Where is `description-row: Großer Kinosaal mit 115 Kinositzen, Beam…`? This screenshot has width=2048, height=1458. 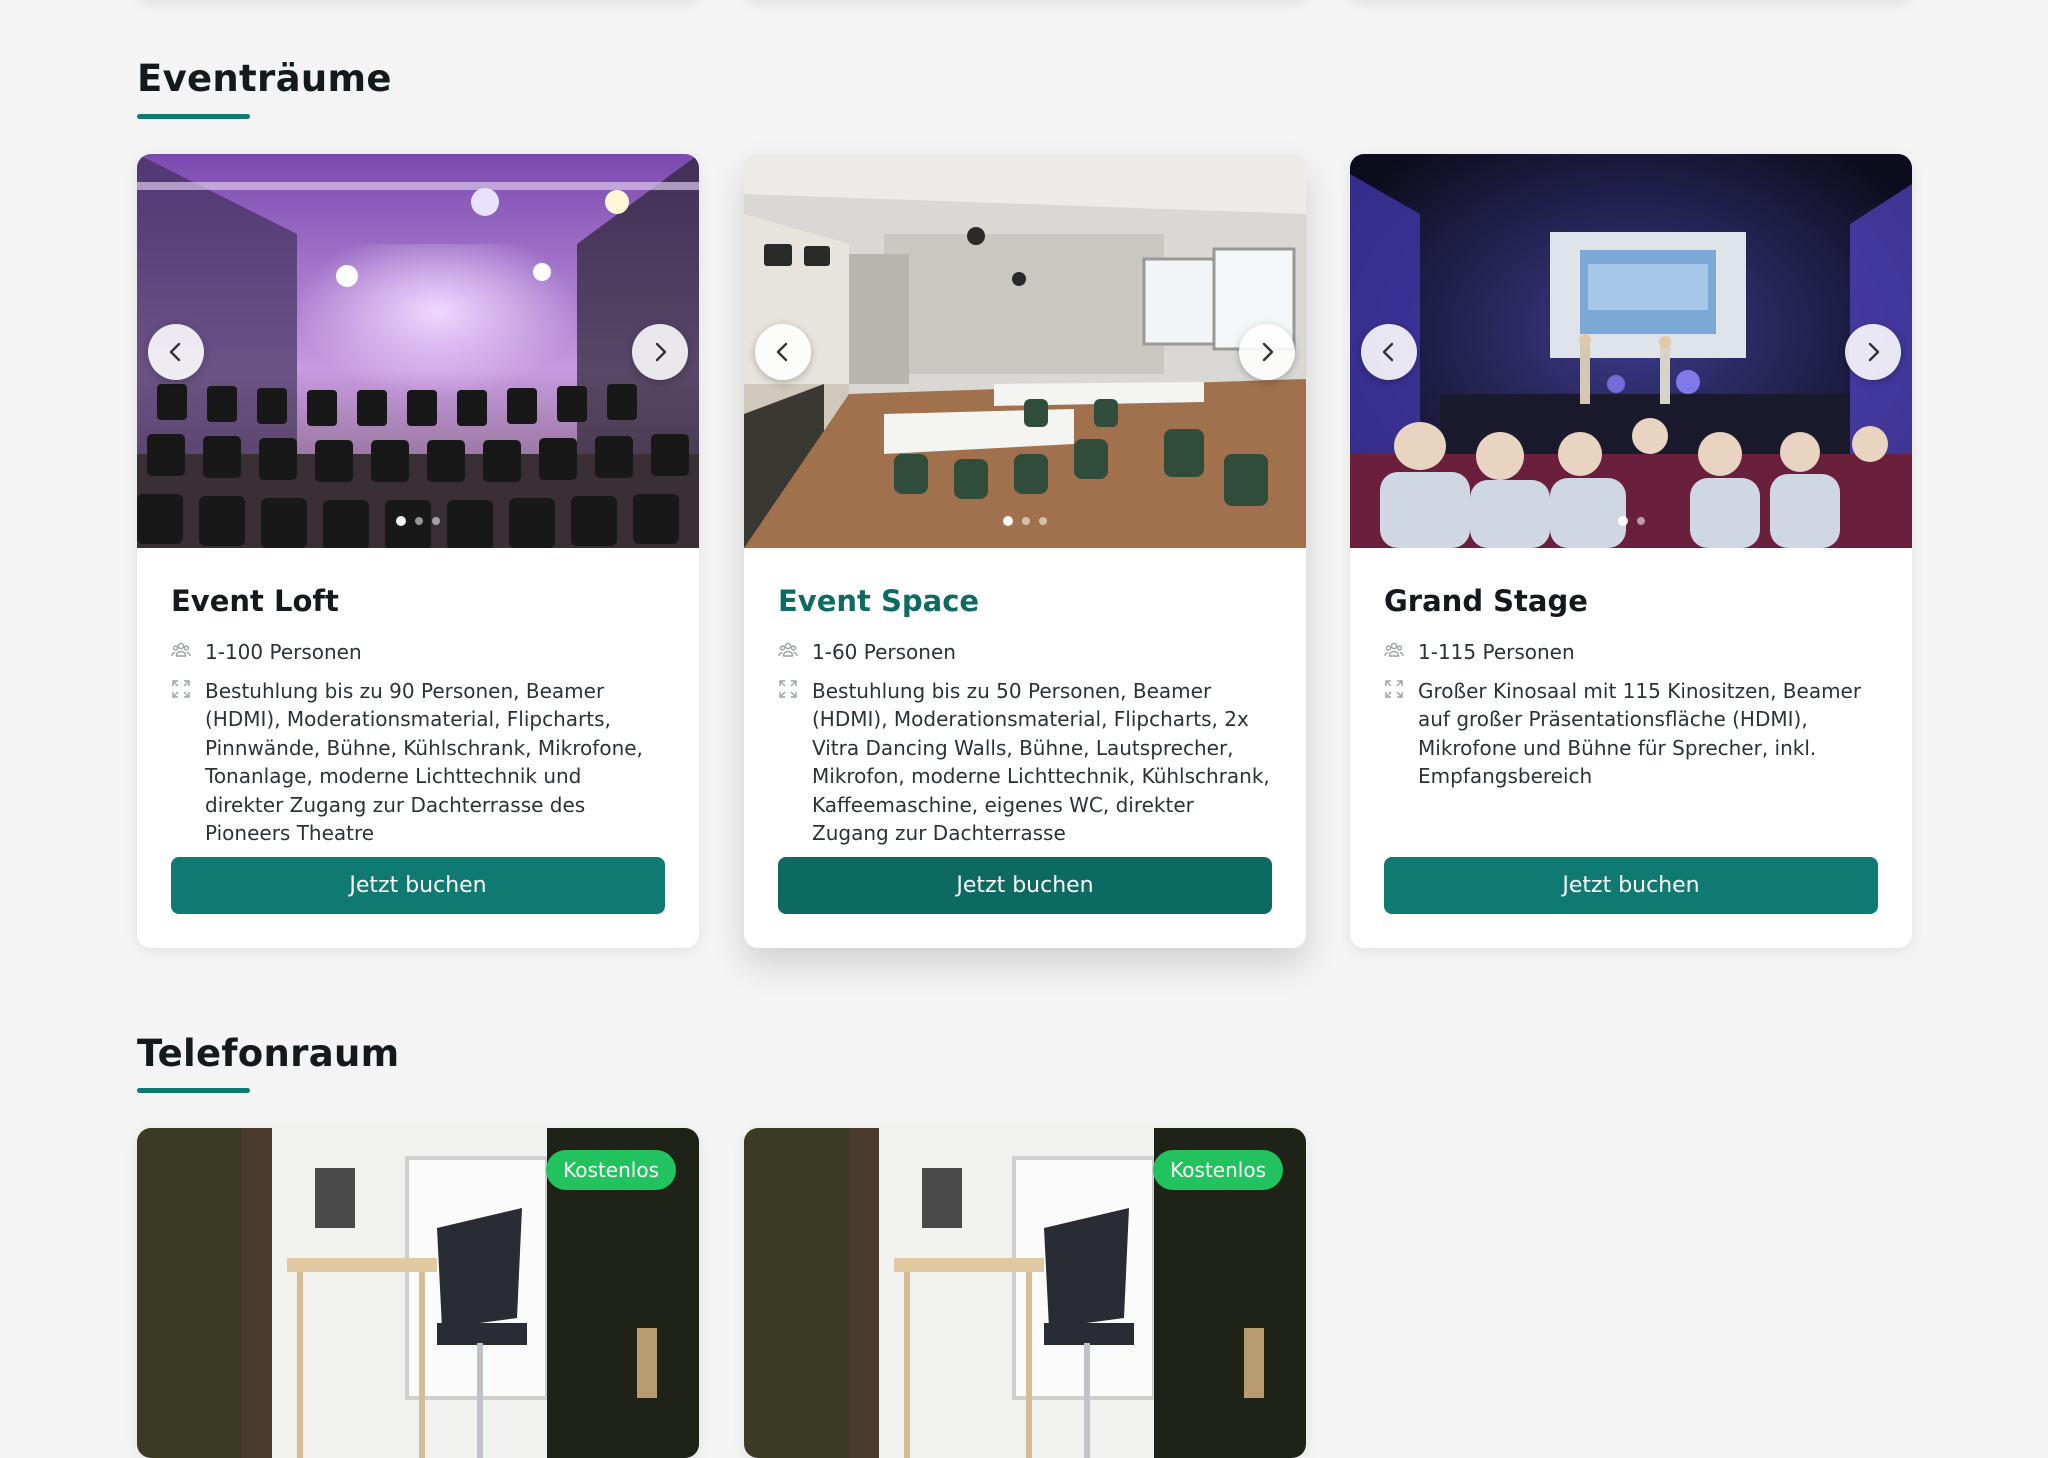 description-row: Großer Kinosaal mit 115 Kinositzen, Beam… is located at coordinates (1631, 762).